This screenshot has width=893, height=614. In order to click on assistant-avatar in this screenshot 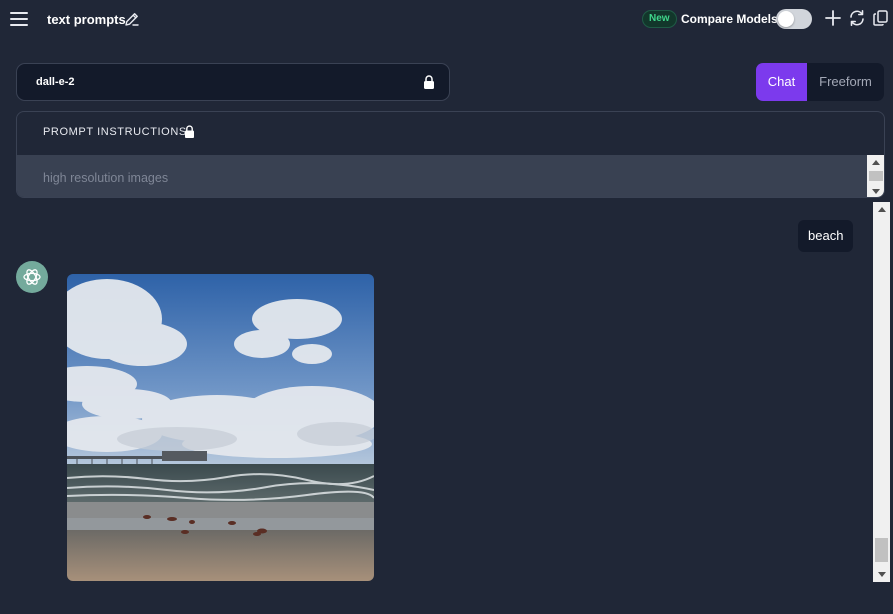, I will do `click(32, 277)`.